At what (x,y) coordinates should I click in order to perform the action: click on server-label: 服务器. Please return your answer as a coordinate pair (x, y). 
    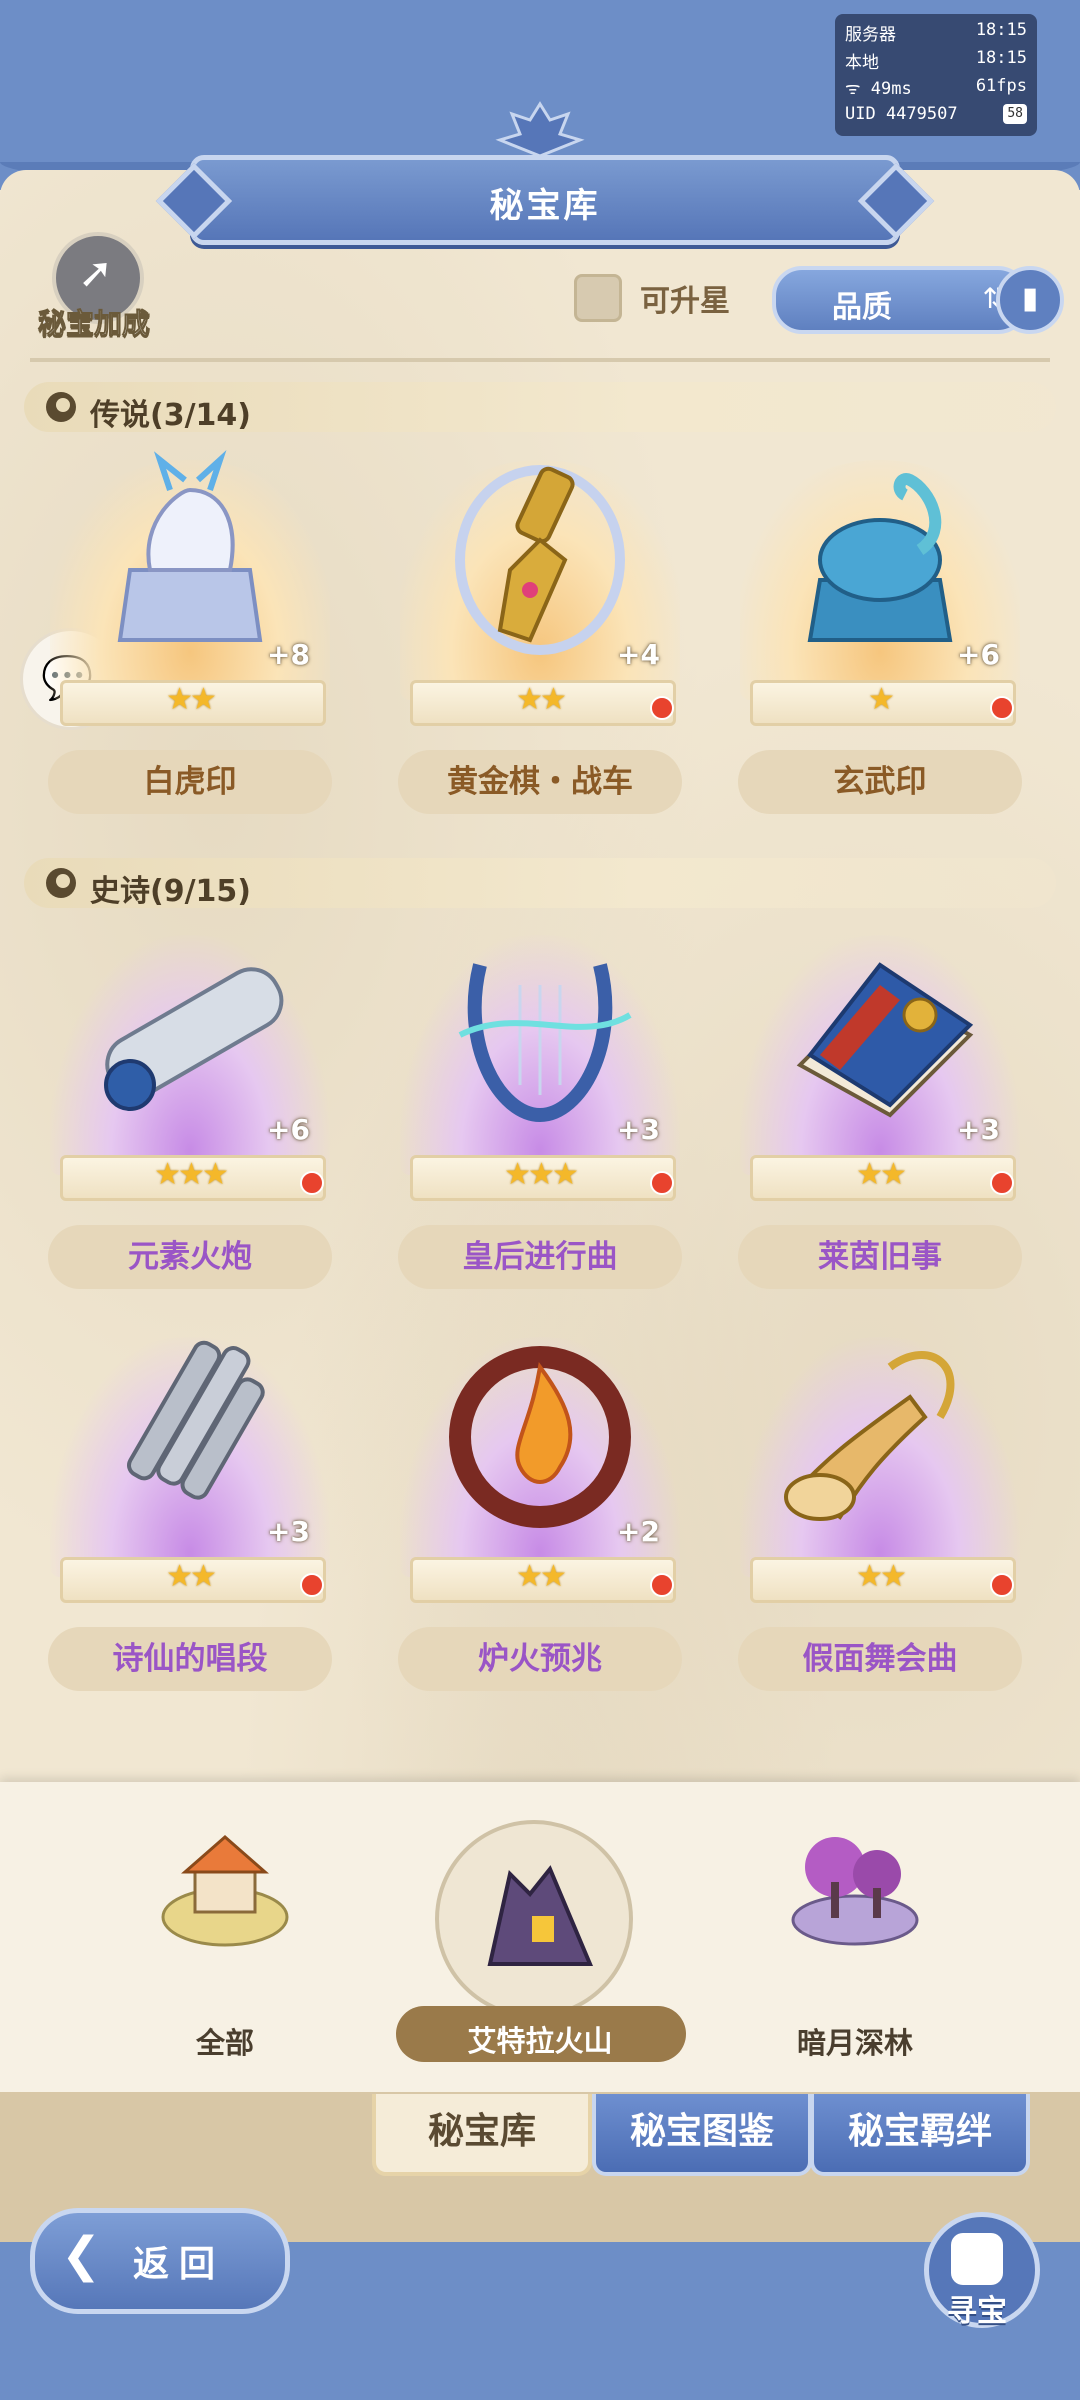
    Looking at the image, I should click on (870, 35).